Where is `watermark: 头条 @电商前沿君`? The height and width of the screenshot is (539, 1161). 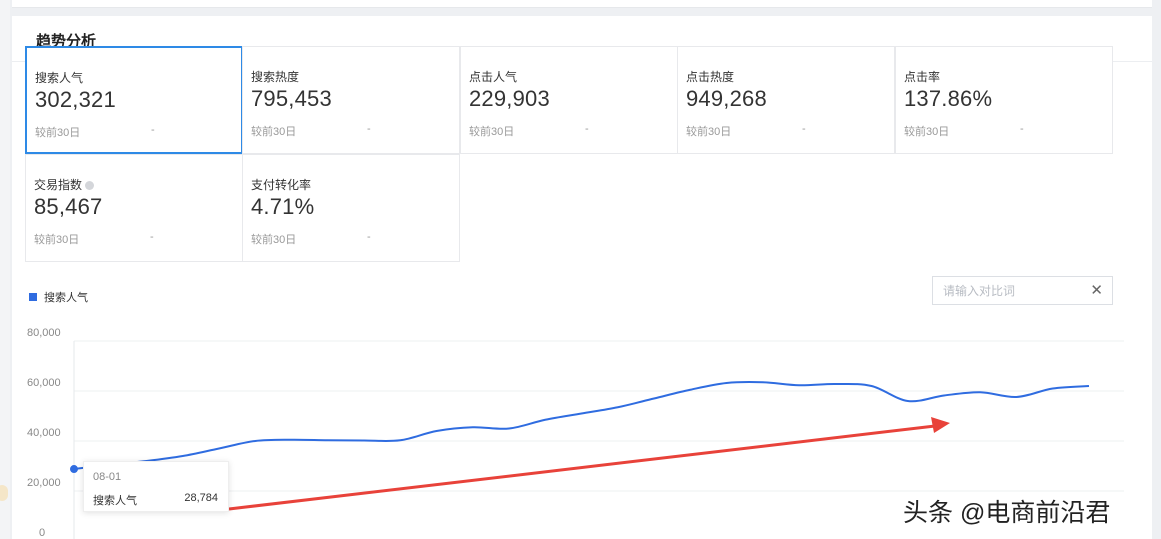
watermark: 头条 @电商前沿君 is located at coordinates (1007, 513).